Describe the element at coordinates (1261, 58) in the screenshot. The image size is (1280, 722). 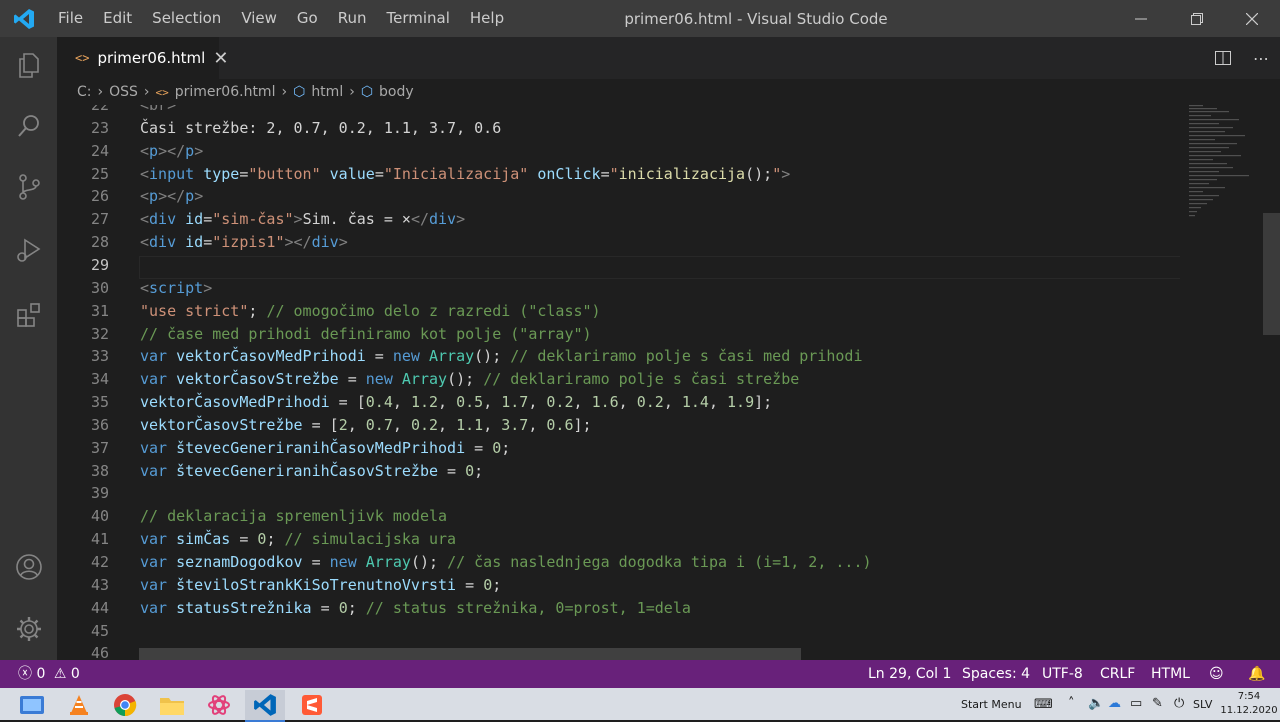
I see `more-actions-icon: ⋯` at that location.